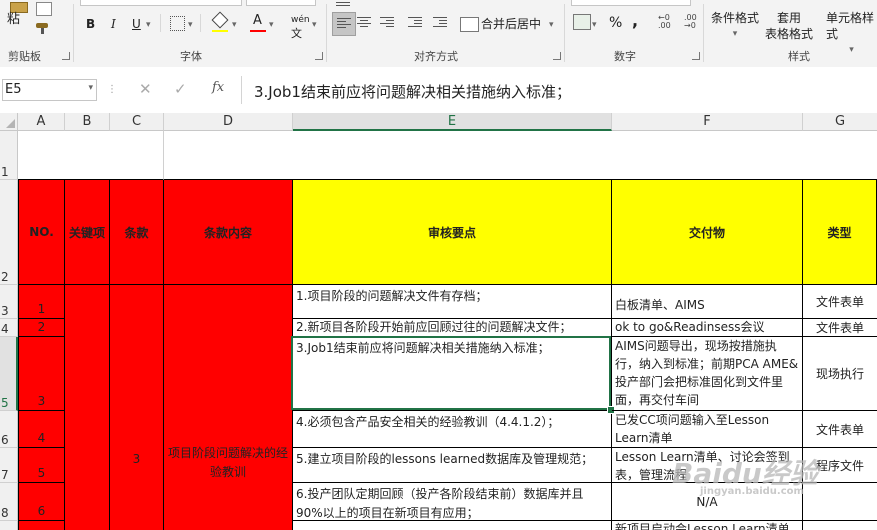  Describe the element at coordinates (557, 56) in the screenshot. I see `alignment-launcher-icon` at that location.